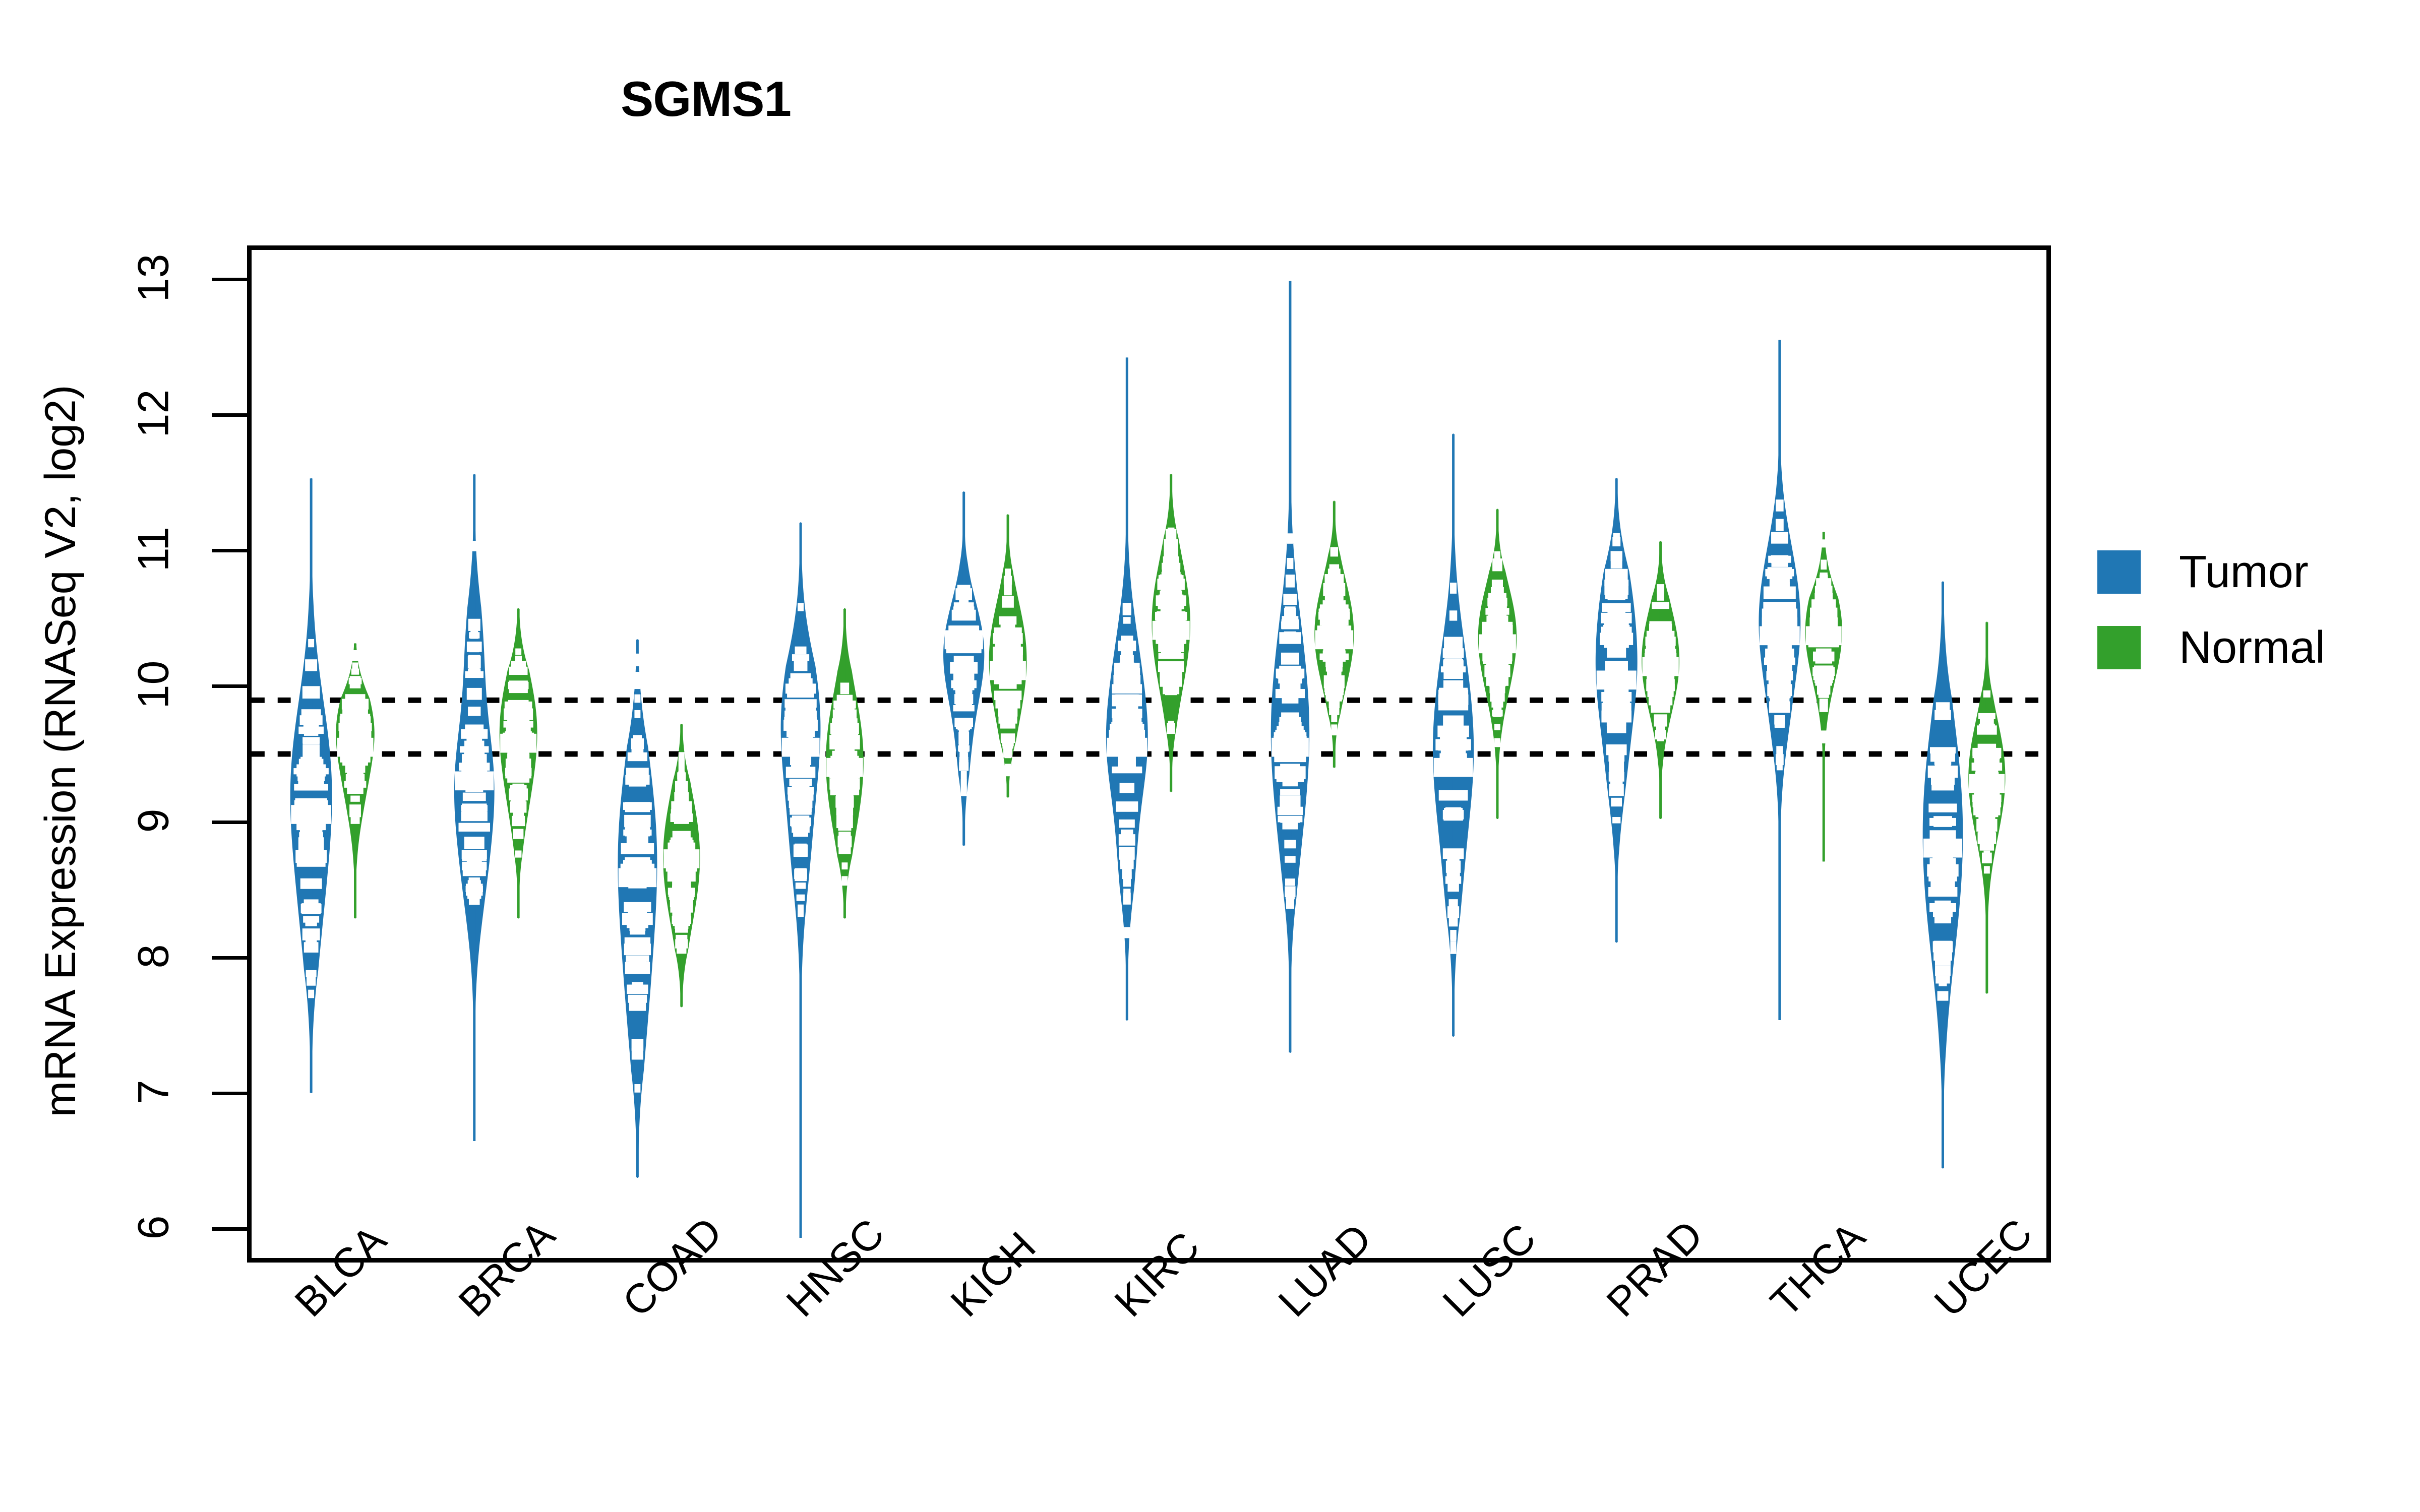  Describe the element at coordinates (153, 549) in the screenshot. I see `y-tick-label: 11` at that location.